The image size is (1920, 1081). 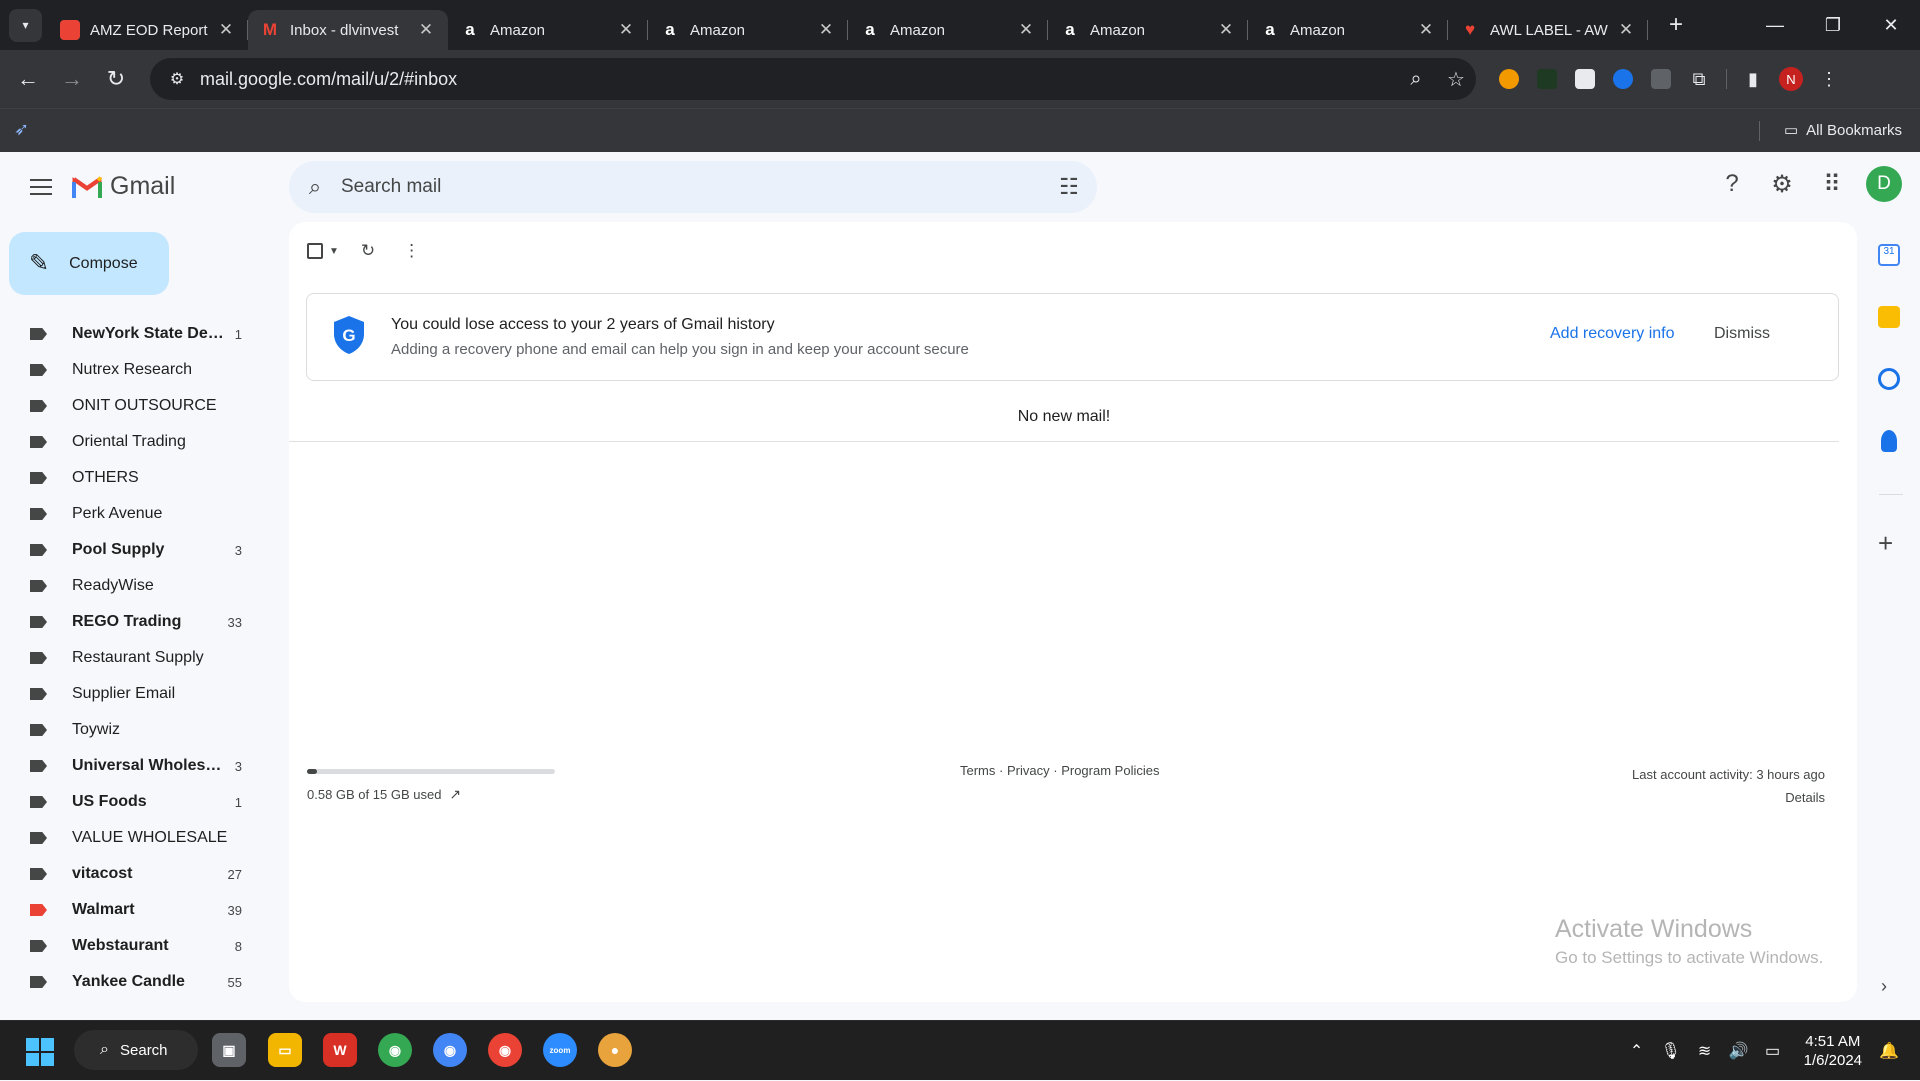 I want to click on show-hidden-icons-chevron-icon: ⌃, so click(x=1637, y=1051).